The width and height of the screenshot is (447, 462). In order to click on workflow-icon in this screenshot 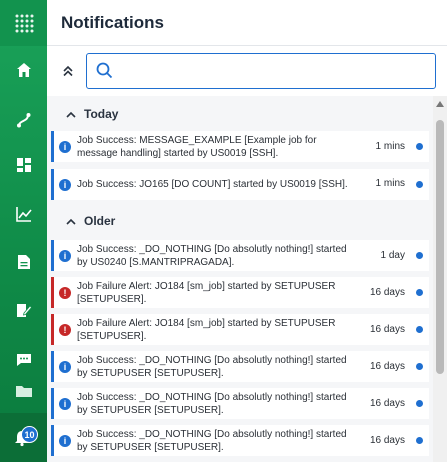, I will do `click(23, 120)`.